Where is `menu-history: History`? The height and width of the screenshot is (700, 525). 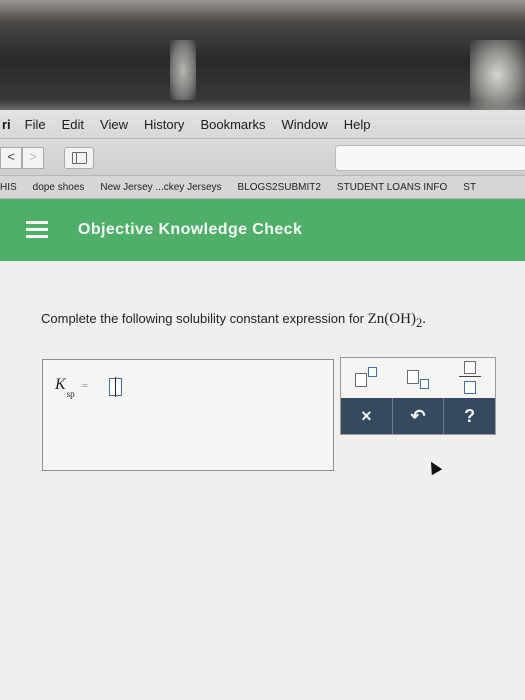 menu-history: History is located at coordinates (164, 124).